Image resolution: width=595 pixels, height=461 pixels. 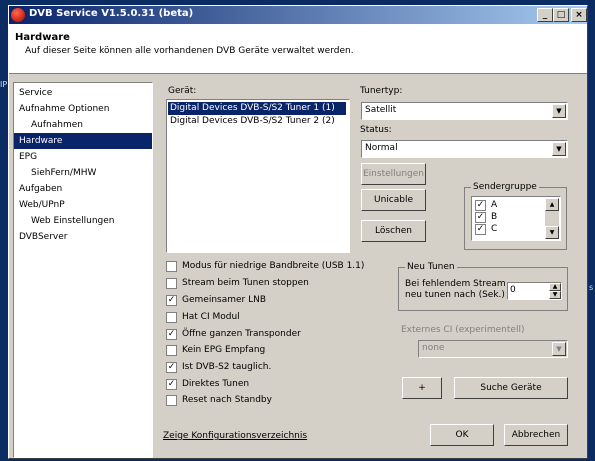 I want to click on sidebar-item-aufgaben: Aufgaben, so click(x=83, y=189).